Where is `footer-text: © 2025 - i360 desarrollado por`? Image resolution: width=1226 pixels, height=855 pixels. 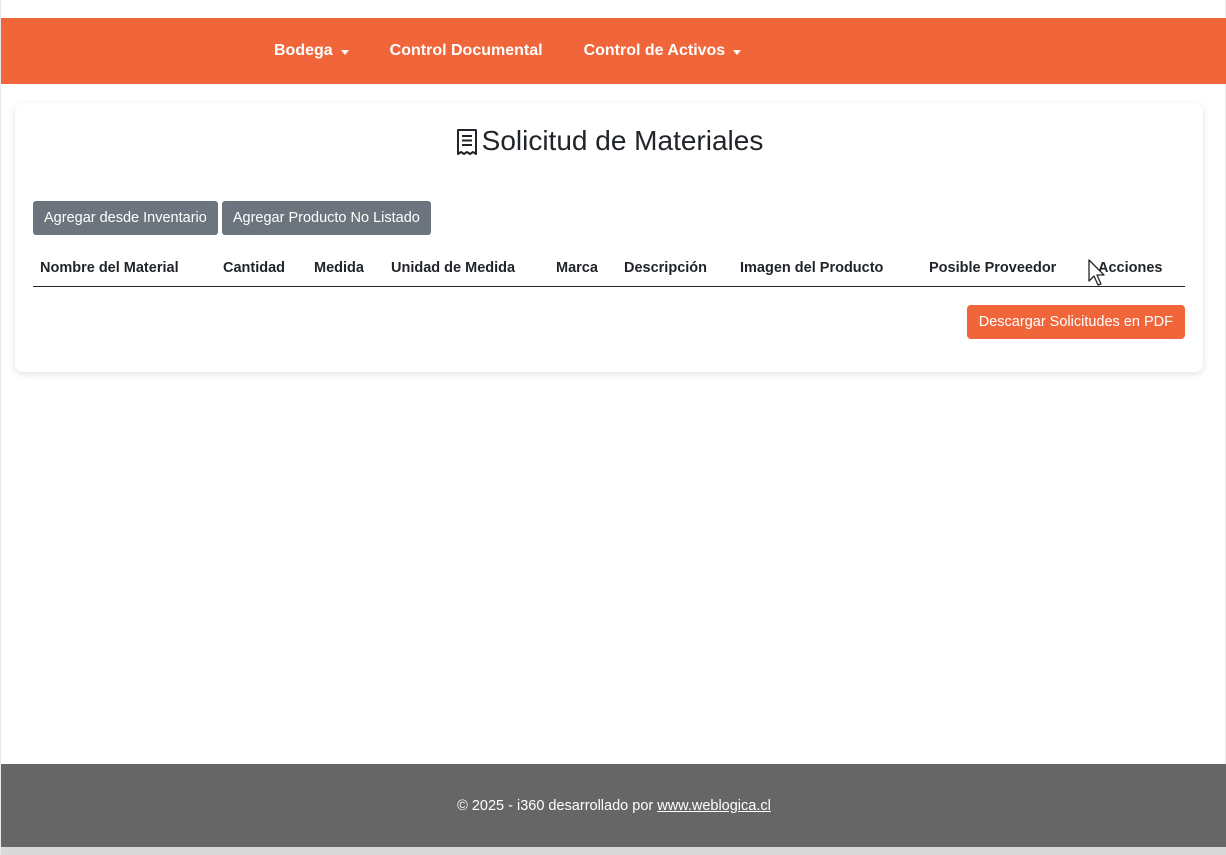
footer-text: © 2025 - i360 desarrollado por is located at coordinates (555, 805).